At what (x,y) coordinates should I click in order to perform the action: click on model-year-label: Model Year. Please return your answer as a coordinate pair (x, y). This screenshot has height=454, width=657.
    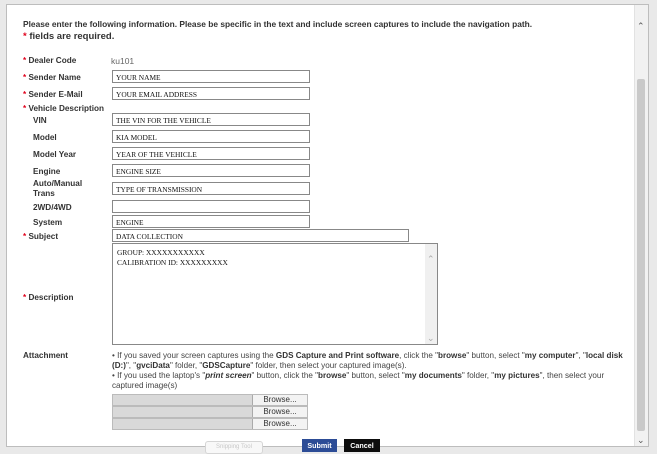
    Looking at the image, I should click on (55, 154).